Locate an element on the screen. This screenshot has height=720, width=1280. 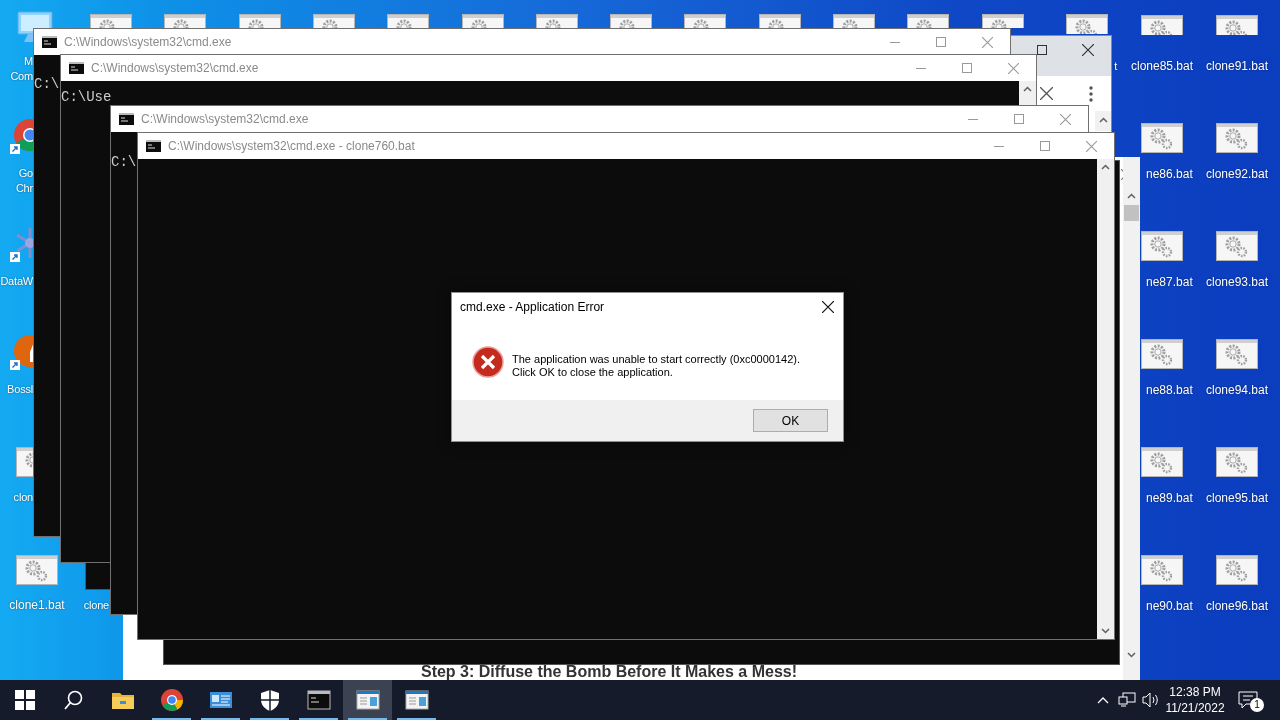
icon-label: clone95.bat is located at coordinates (1236, 498).